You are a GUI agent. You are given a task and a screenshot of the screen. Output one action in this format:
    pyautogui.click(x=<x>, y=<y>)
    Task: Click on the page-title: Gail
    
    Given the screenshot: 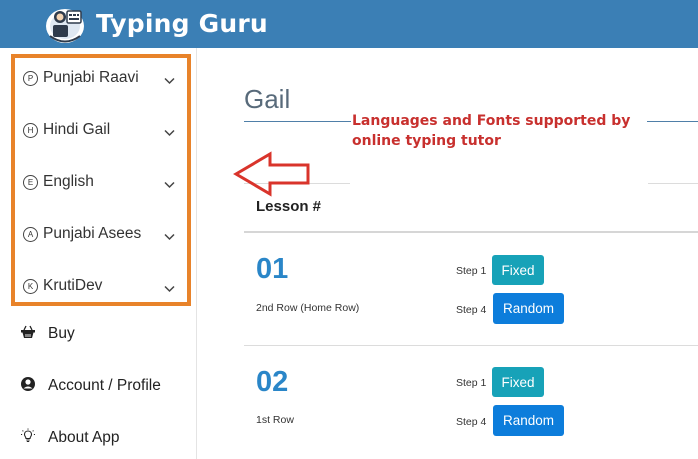 What is the action you would take?
    pyautogui.click(x=267, y=99)
    